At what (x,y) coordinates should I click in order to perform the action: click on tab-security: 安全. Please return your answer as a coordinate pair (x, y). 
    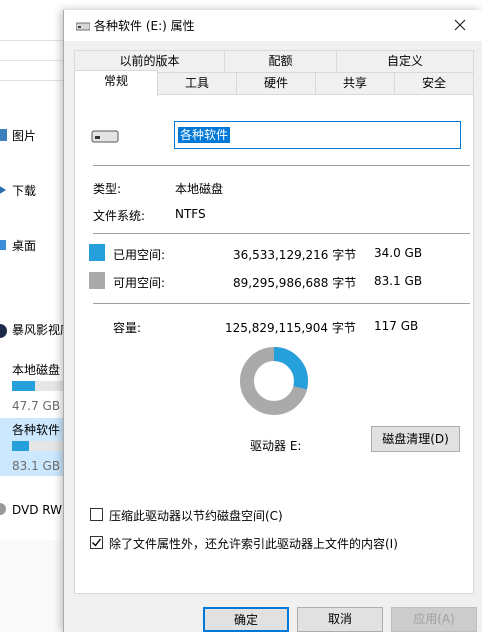
    Looking at the image, I should click on (434, 83).